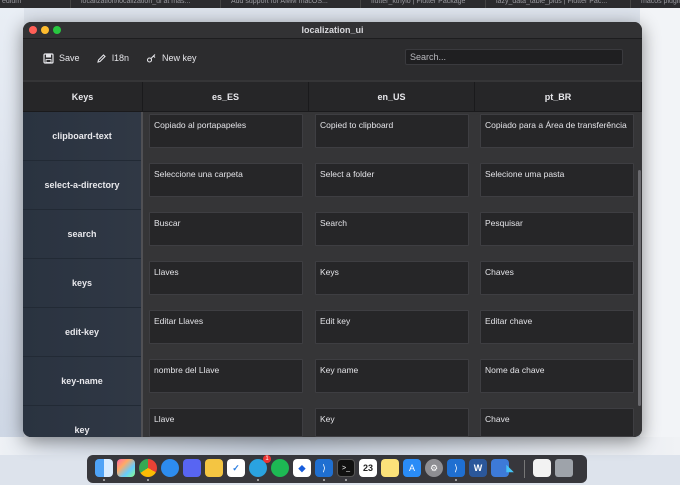  I want to click on window-title: localization_ui, so click(332, 30).